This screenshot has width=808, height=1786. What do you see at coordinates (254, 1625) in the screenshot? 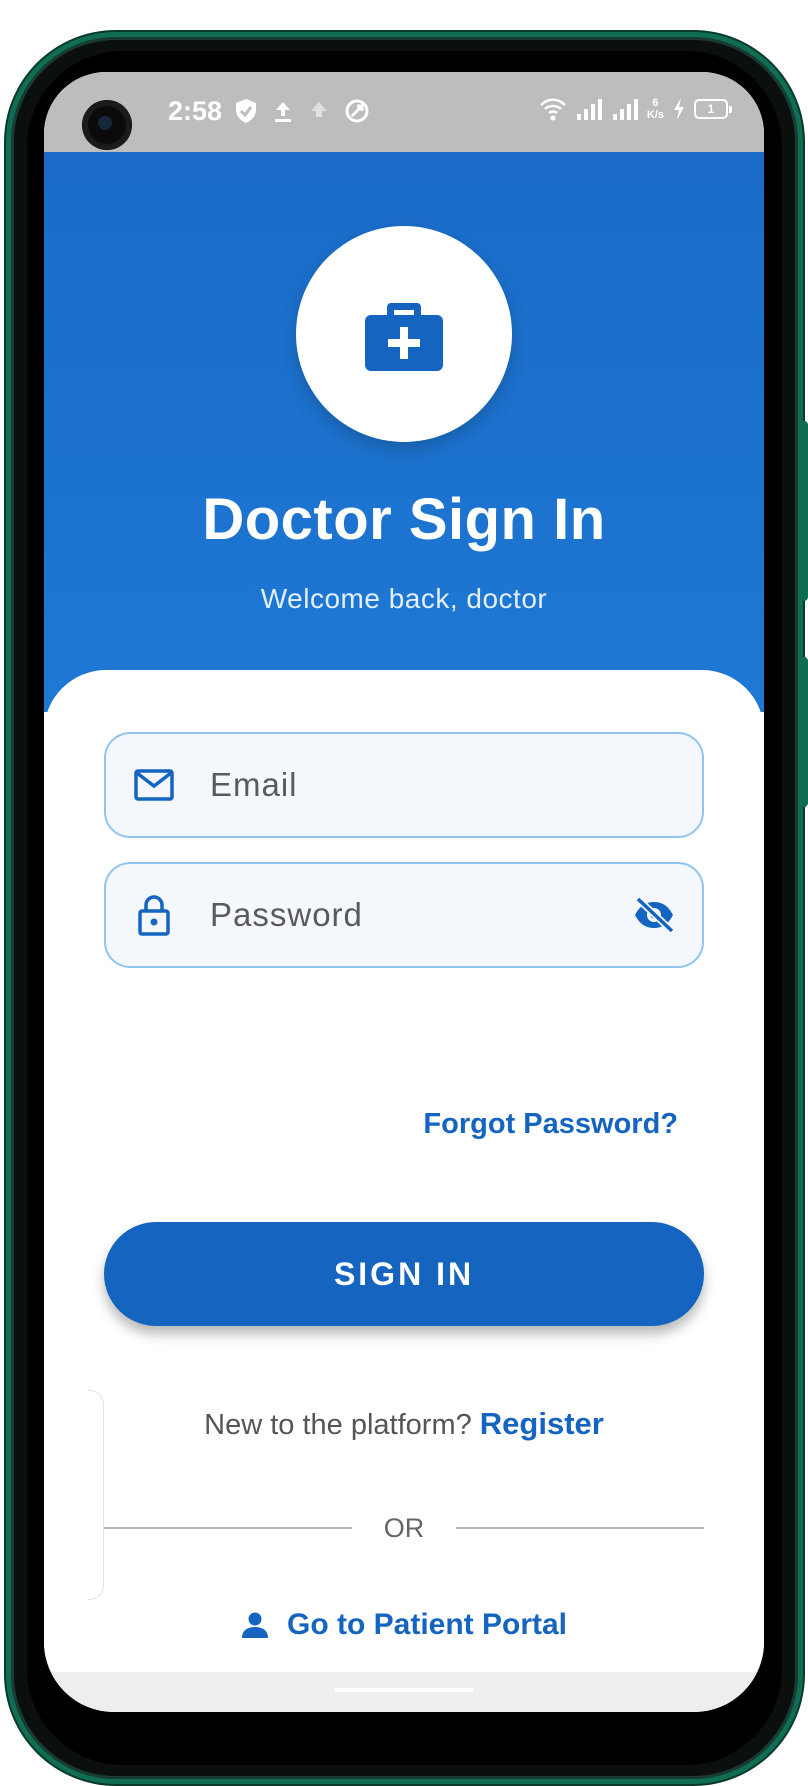
I see `person-icon` at bounding box center [254, 1625].